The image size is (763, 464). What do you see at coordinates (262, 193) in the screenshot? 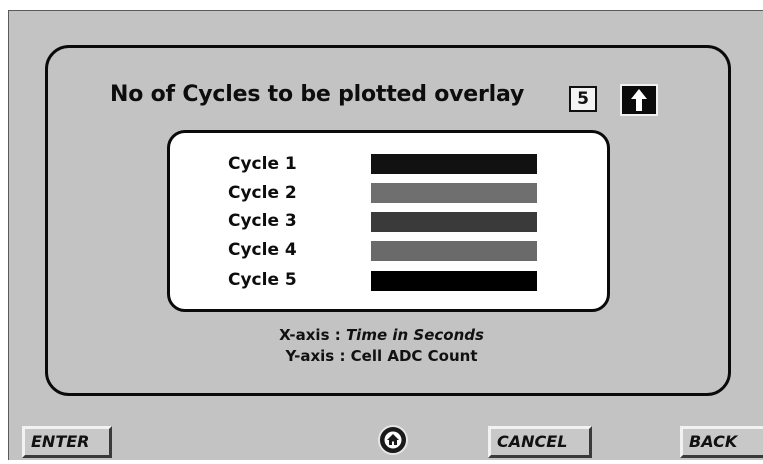
I see `legend-label-cycle-2: Cycle 2` at bounding box center [262, 193].